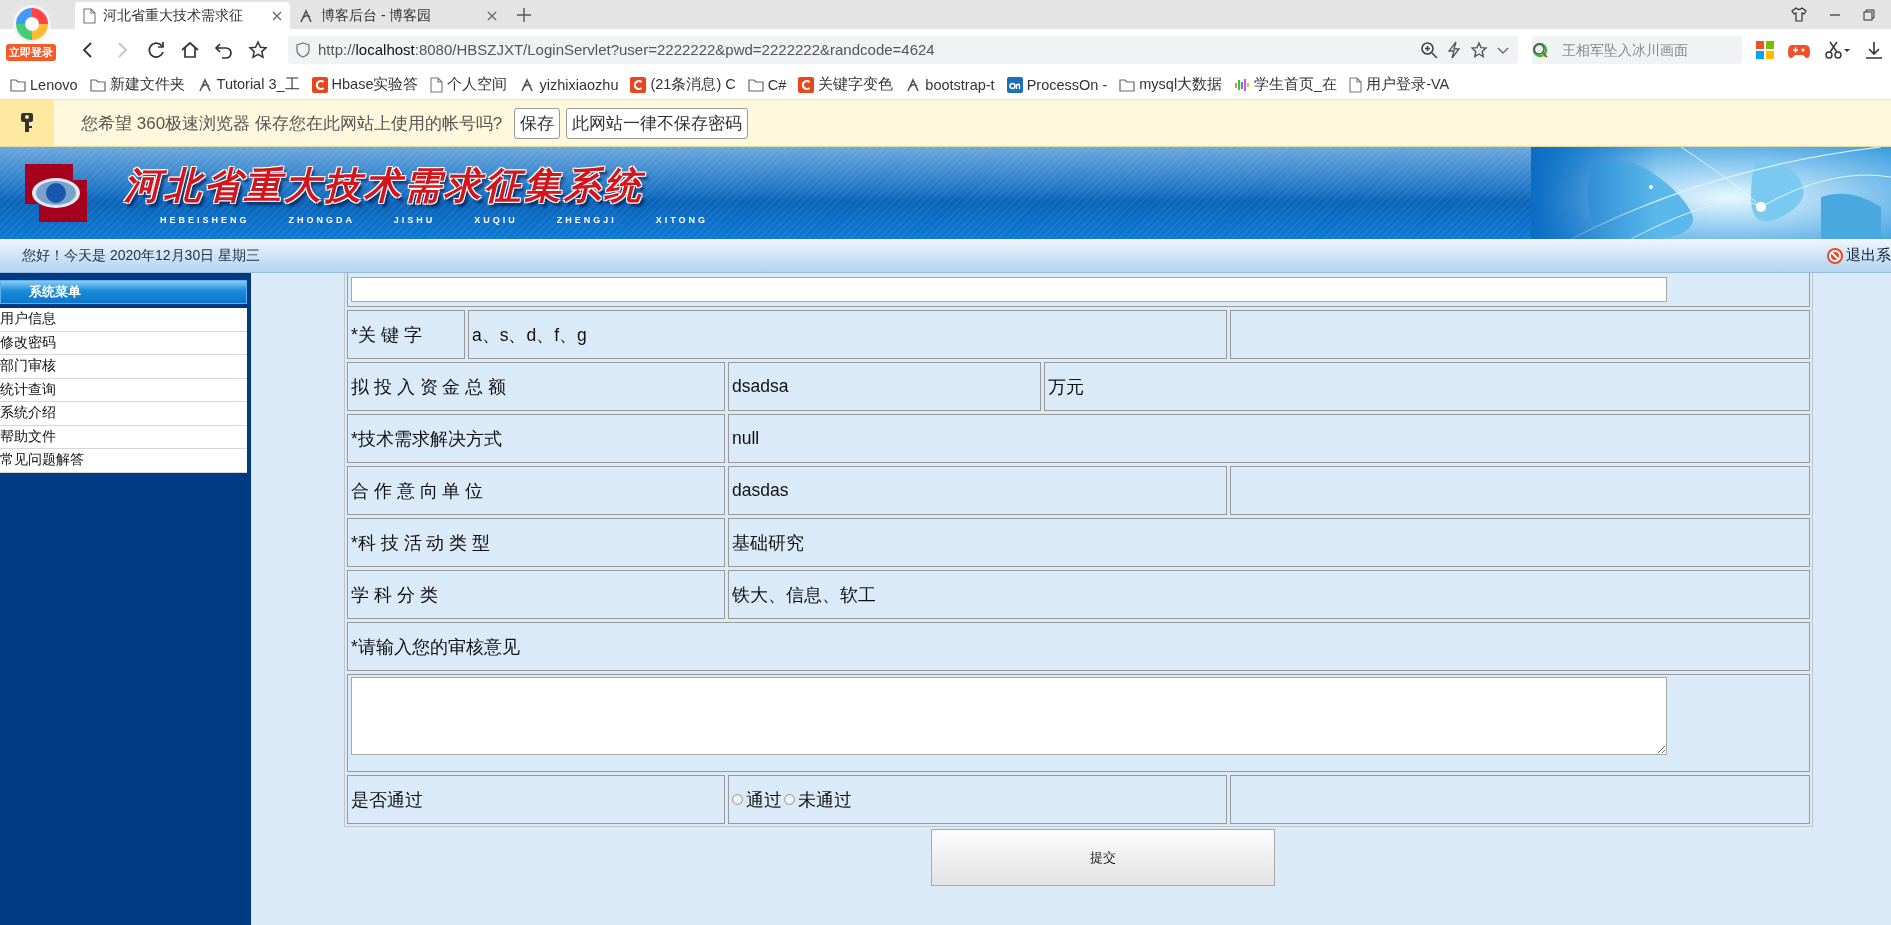 The width and height of the screenshot is (1891, 925). Describe the element at coordinates (977, 490) in the screenshot. I see `field-value: dasdas` at that location.